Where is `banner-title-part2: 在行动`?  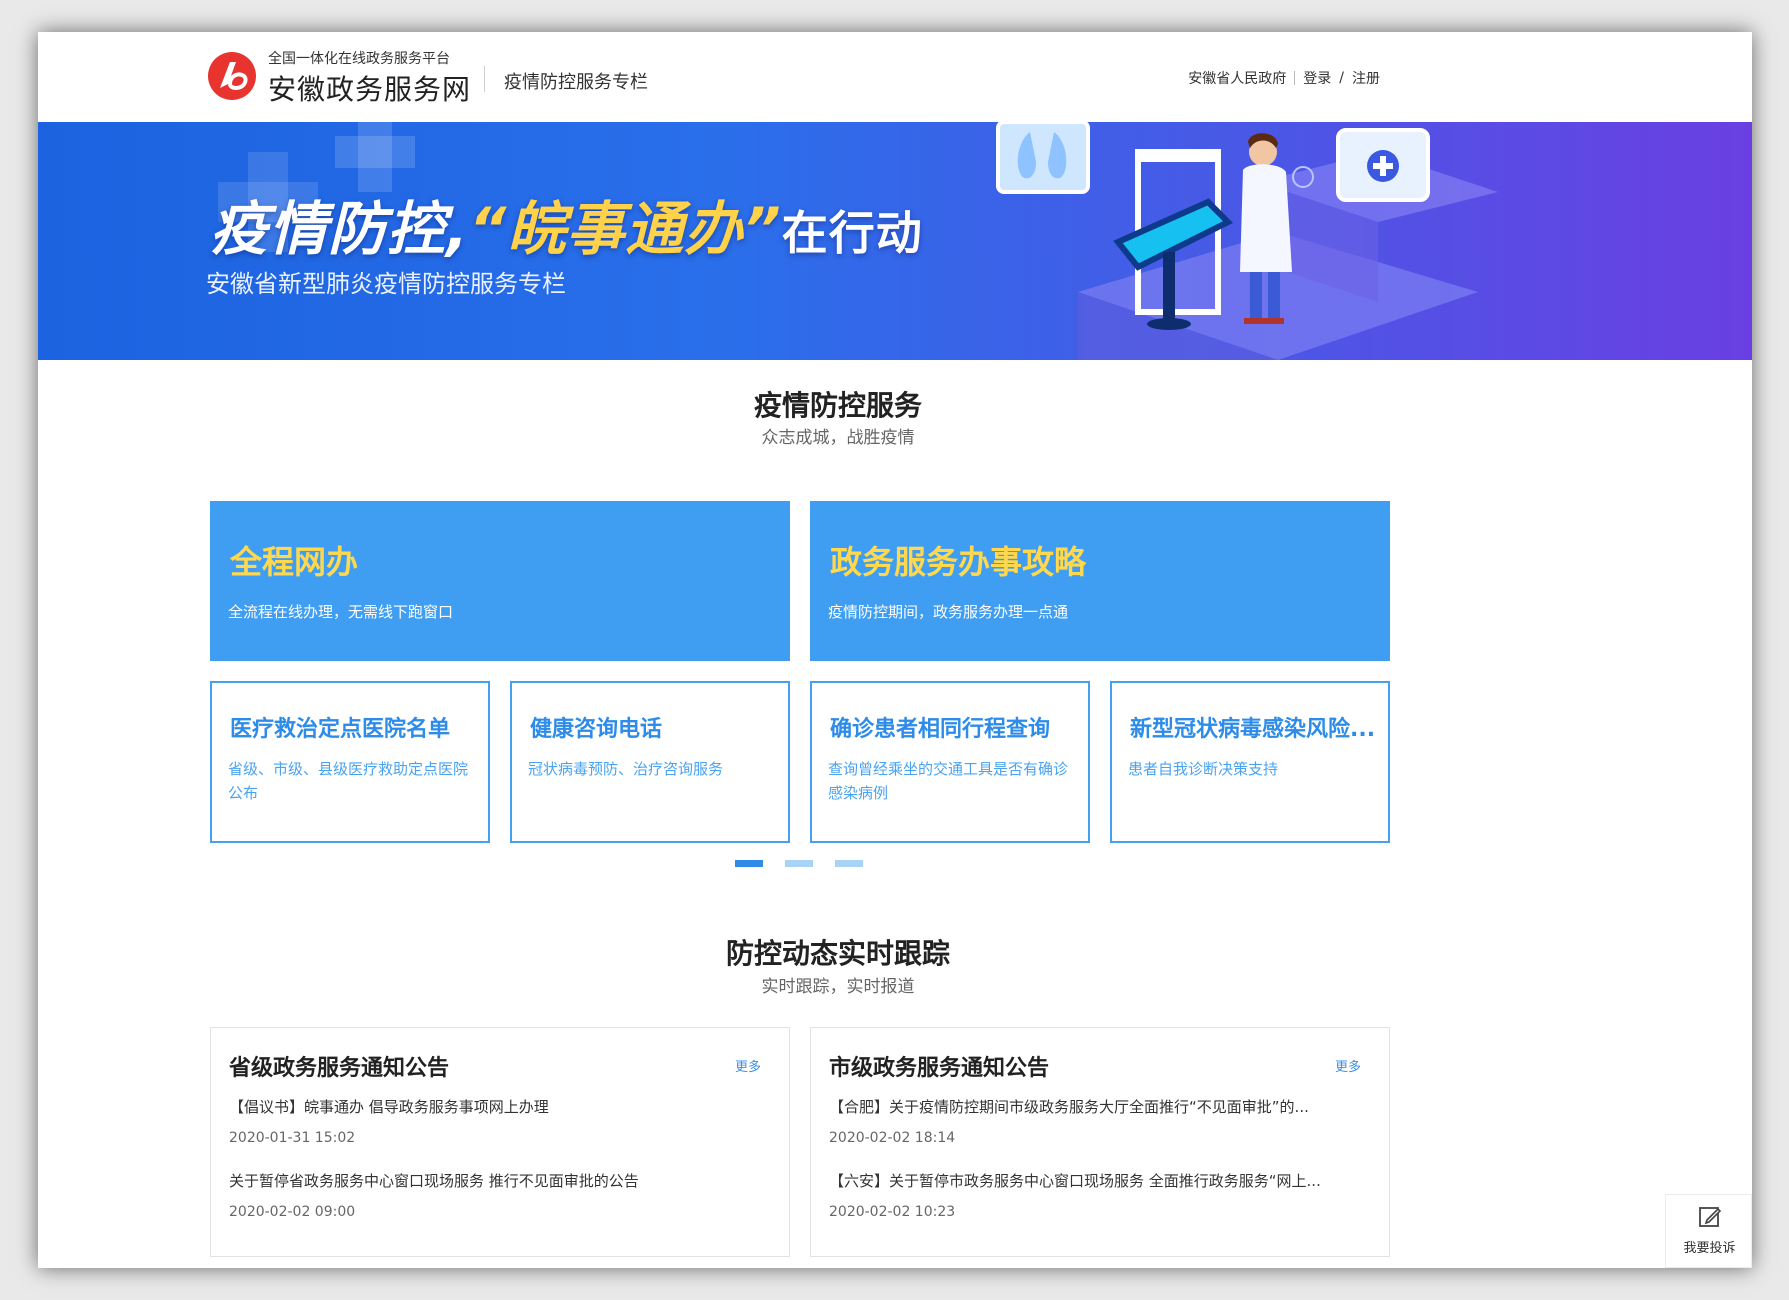 banner-title-part2: 在行动 is located at coordinates (852, 233).